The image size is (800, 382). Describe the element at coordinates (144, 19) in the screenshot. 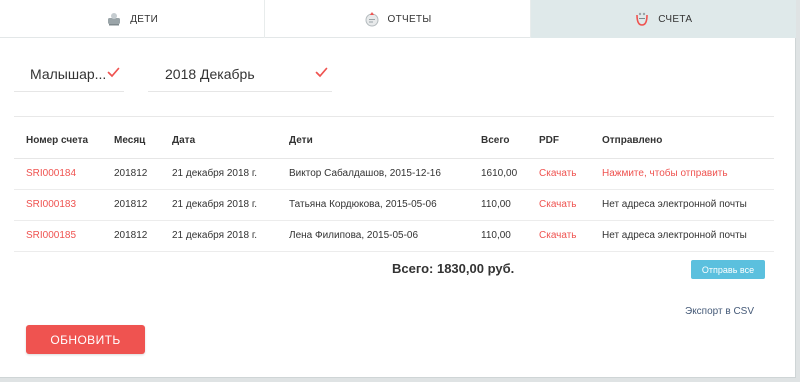

I see `tab-children-label: ДЕТИ` at that location.